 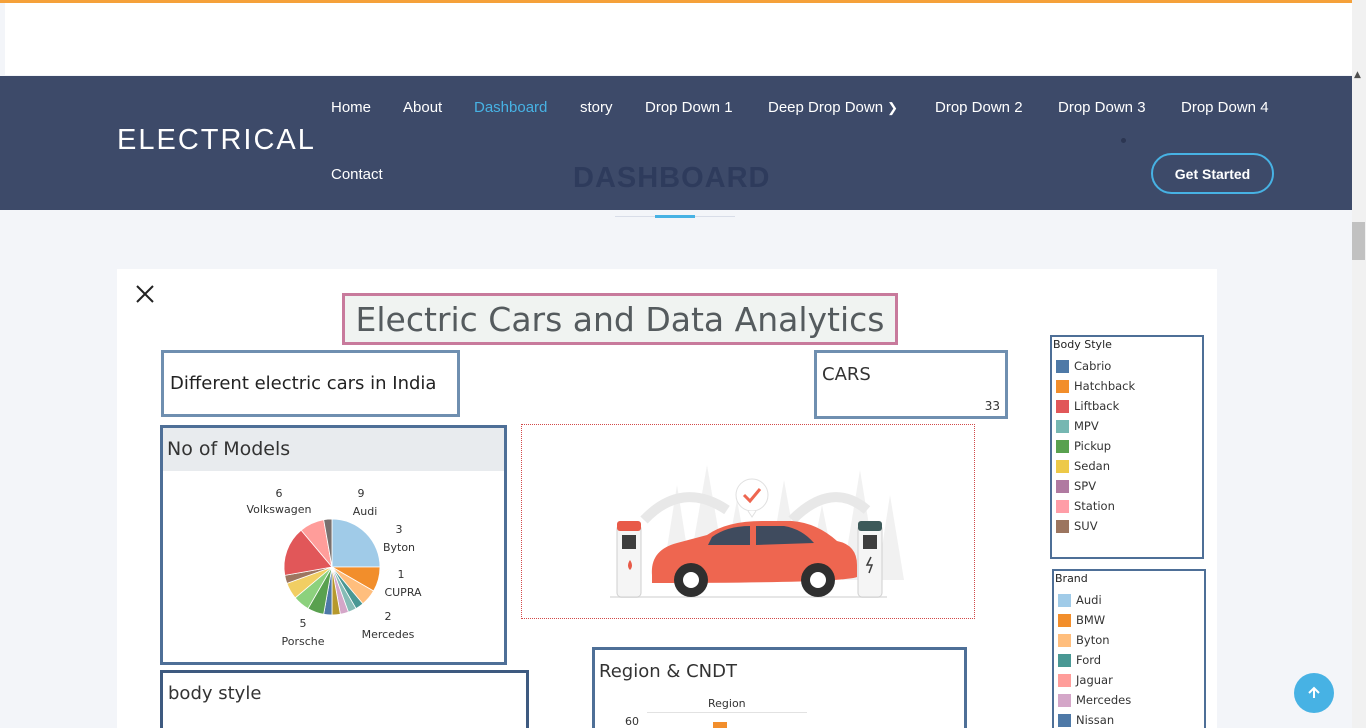 I want to click on body-style-legend-item: SUV, so click(x=1127, y=526).